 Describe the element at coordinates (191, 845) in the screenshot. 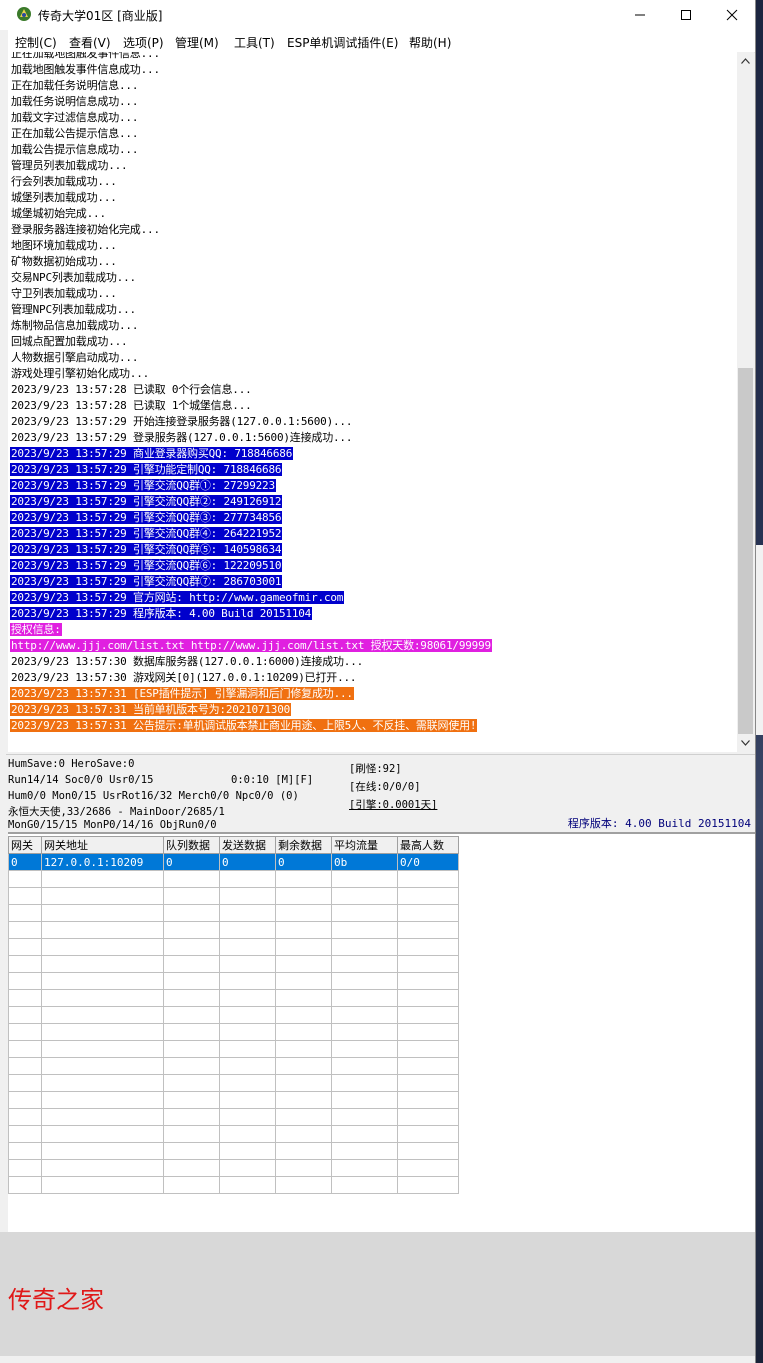

I see `column-header: 队列数据` at that location.